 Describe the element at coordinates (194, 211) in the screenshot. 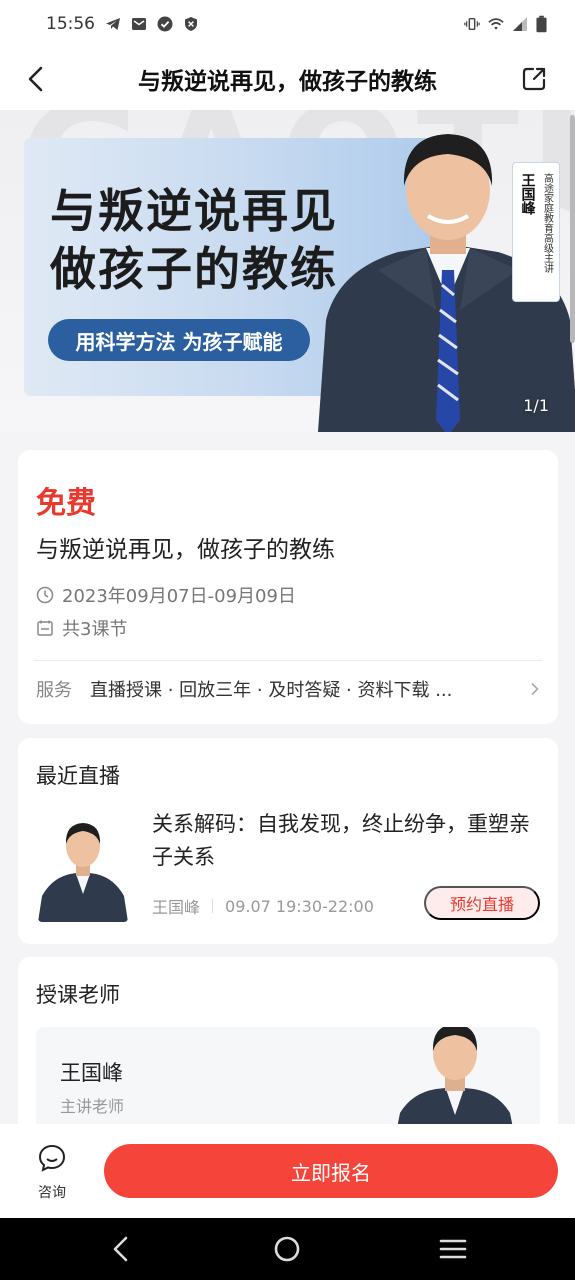

I see `banner-headline-line1: 与叛逆说再见` at that location.